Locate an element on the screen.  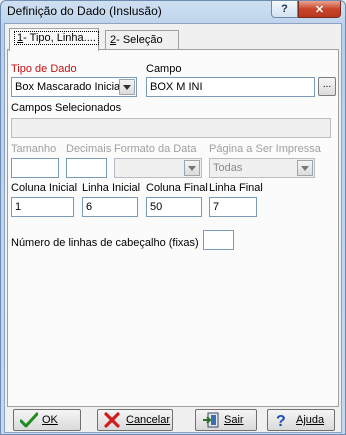
question-icon: ? is located at coordinates (283, 420).